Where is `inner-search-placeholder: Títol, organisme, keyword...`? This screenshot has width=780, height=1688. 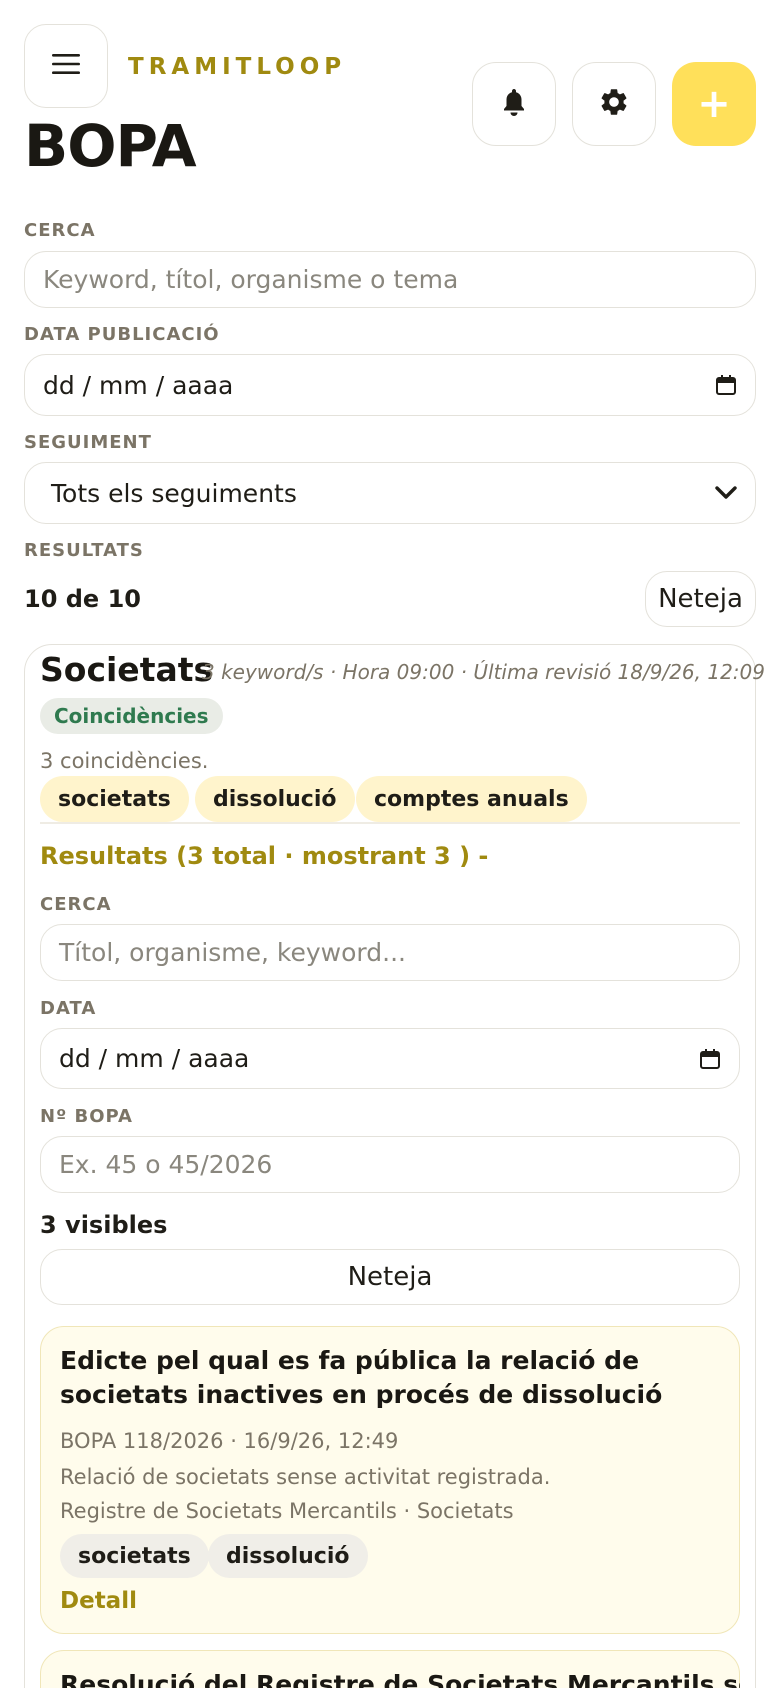 inner-search-placeholder: Títol, organisme, keyword... is located at coordinates (232, 952).